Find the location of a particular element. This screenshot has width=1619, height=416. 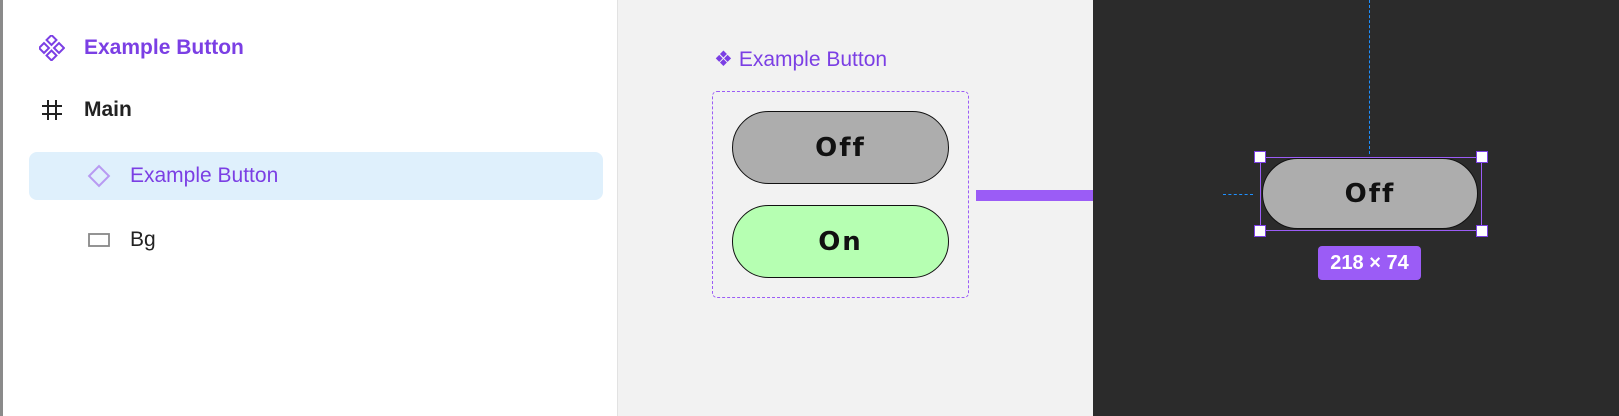

selection-box: Off is located at coordinates (1371, 194).